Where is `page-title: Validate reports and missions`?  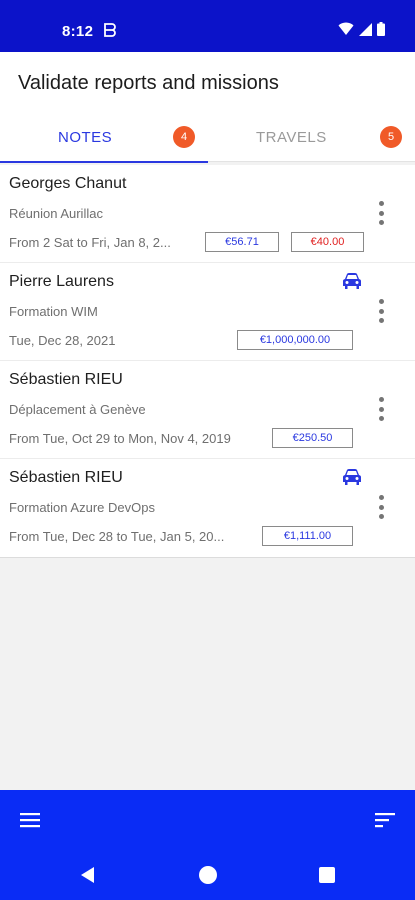 page-title: Validate reports and missions is located at coordinates (148, 83).